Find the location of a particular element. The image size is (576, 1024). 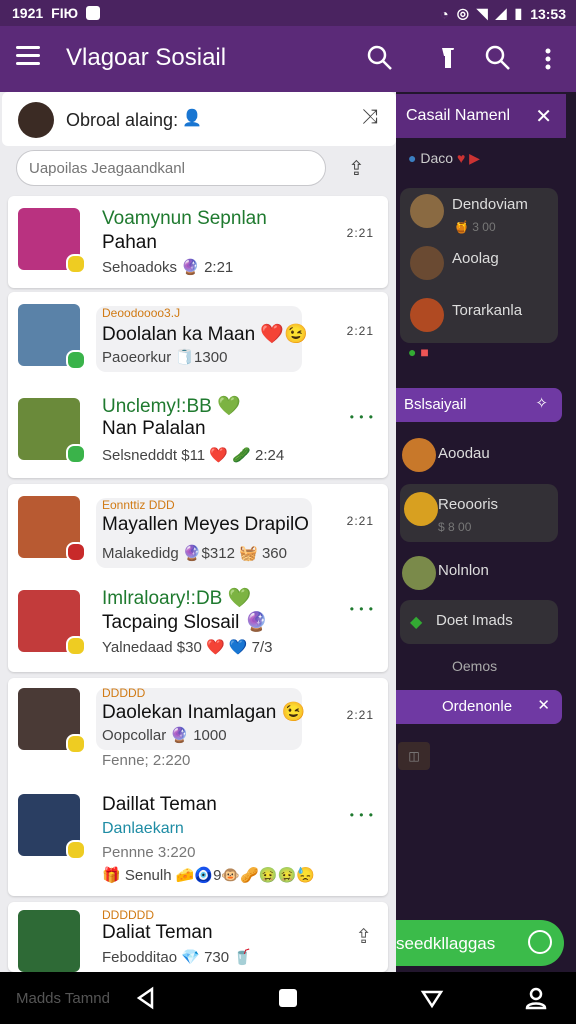

more-label: Oemos is located at coordinates (474, 666).